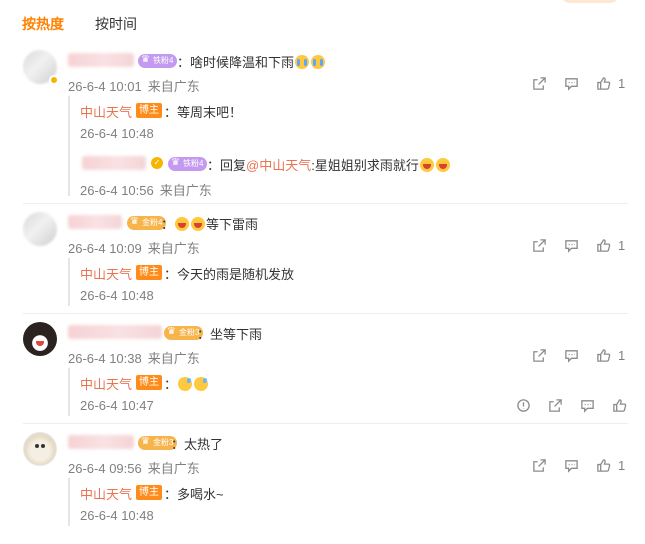 The image size is (645, 544). I want to click on verified-badge-icon, so click(54, 80).